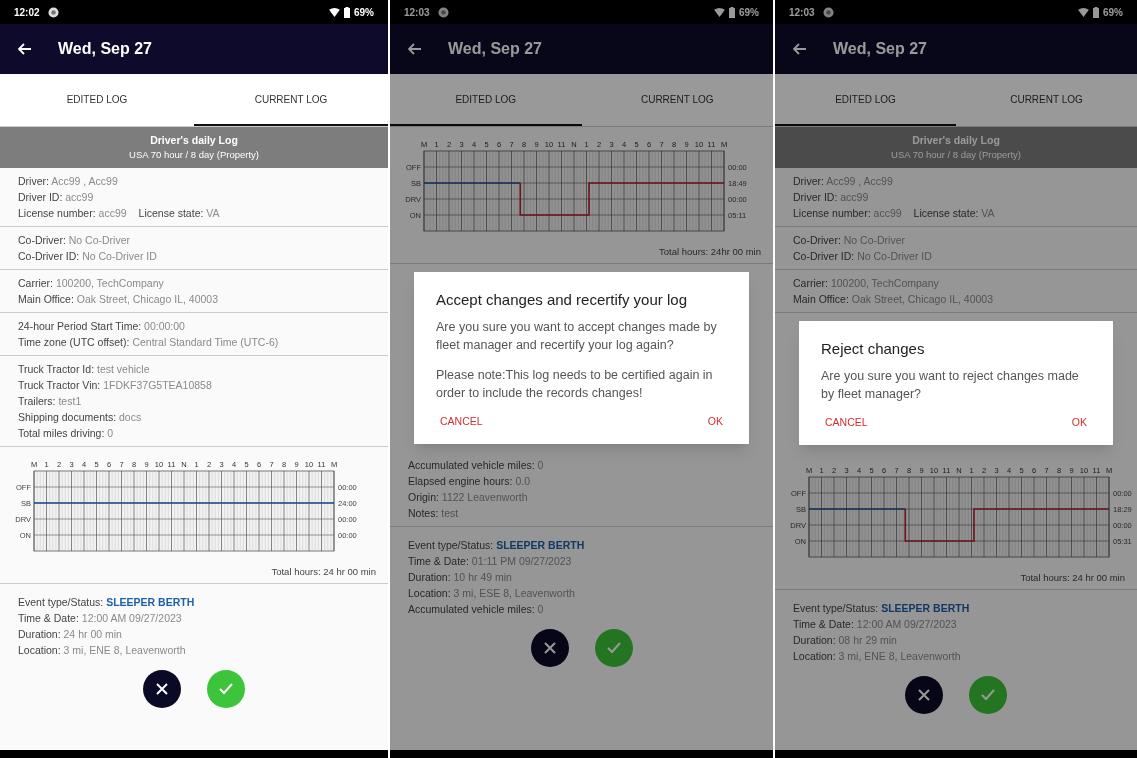  I want to click on info-row-text: Duration: 08 hr 29 min, so click(845, 640).